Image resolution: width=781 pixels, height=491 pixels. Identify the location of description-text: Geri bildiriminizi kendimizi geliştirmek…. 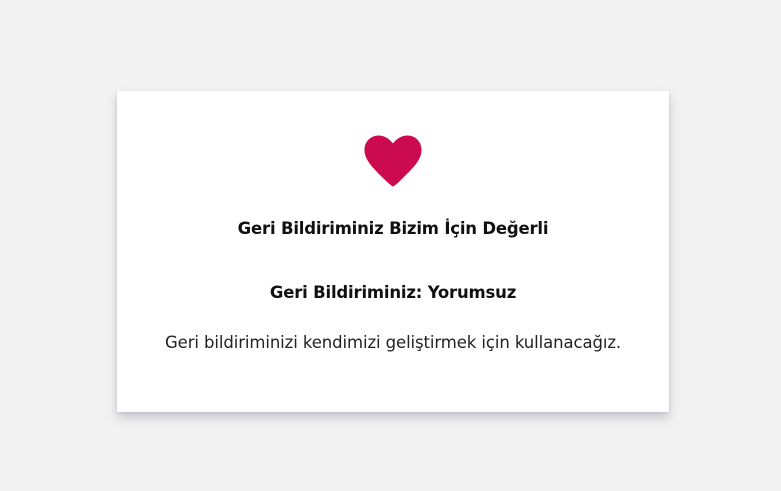
(393, 342).